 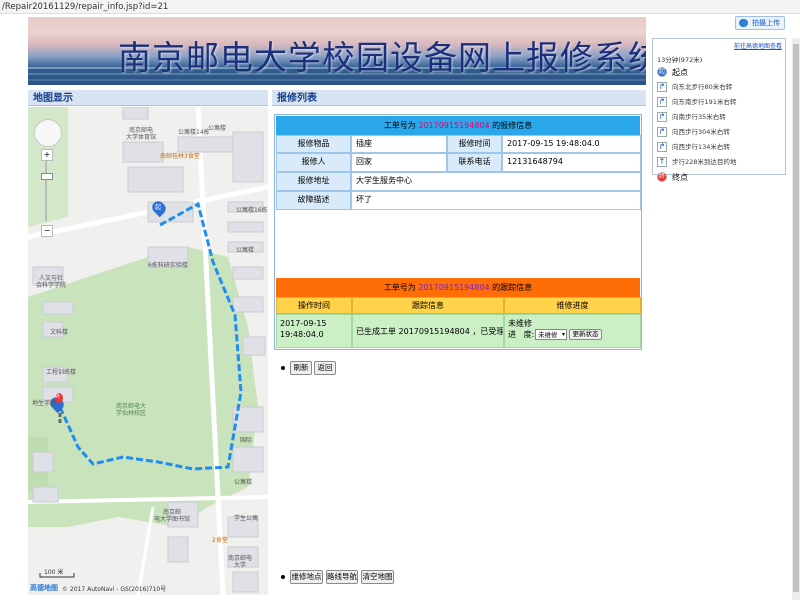 What do you see at coordinates (702, 87) in the screenshot?
I see `route-step-text: 向东北步行80米右转` at bounding box center [702, 87].